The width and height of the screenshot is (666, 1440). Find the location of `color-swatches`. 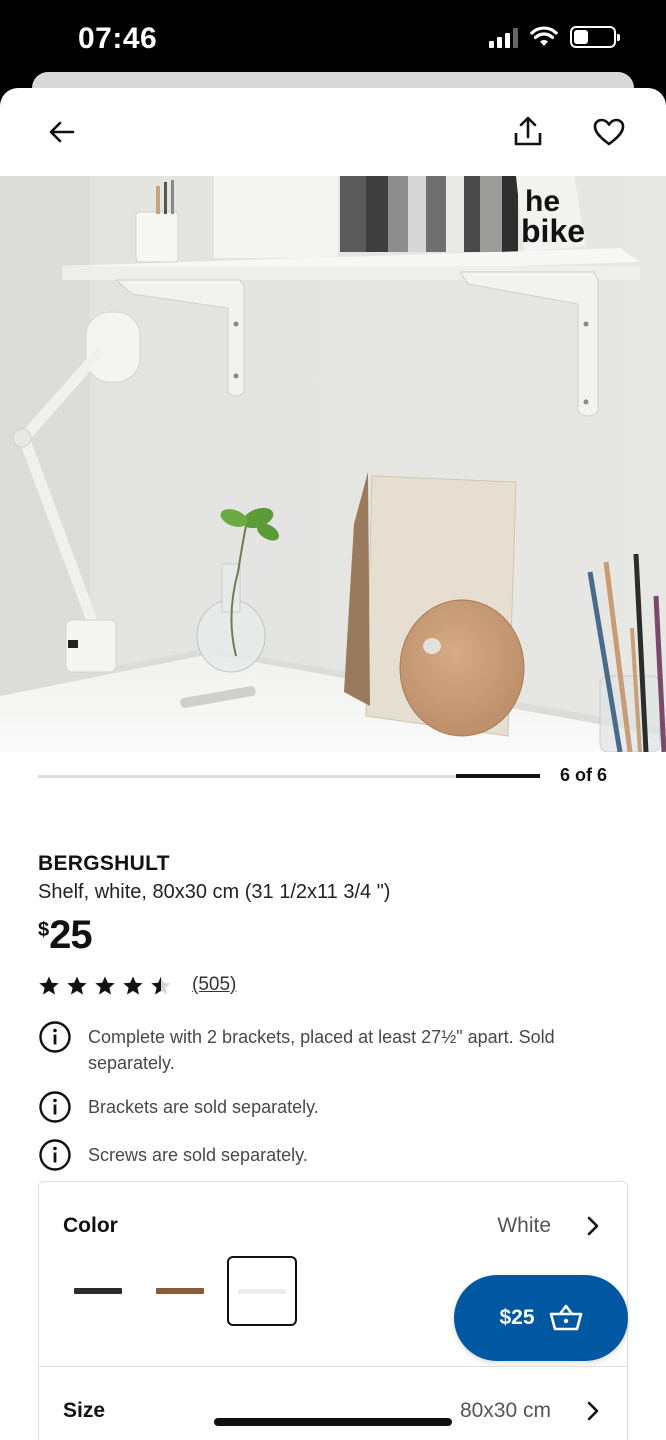

color-swatches is located at coordinates (180, 1291).